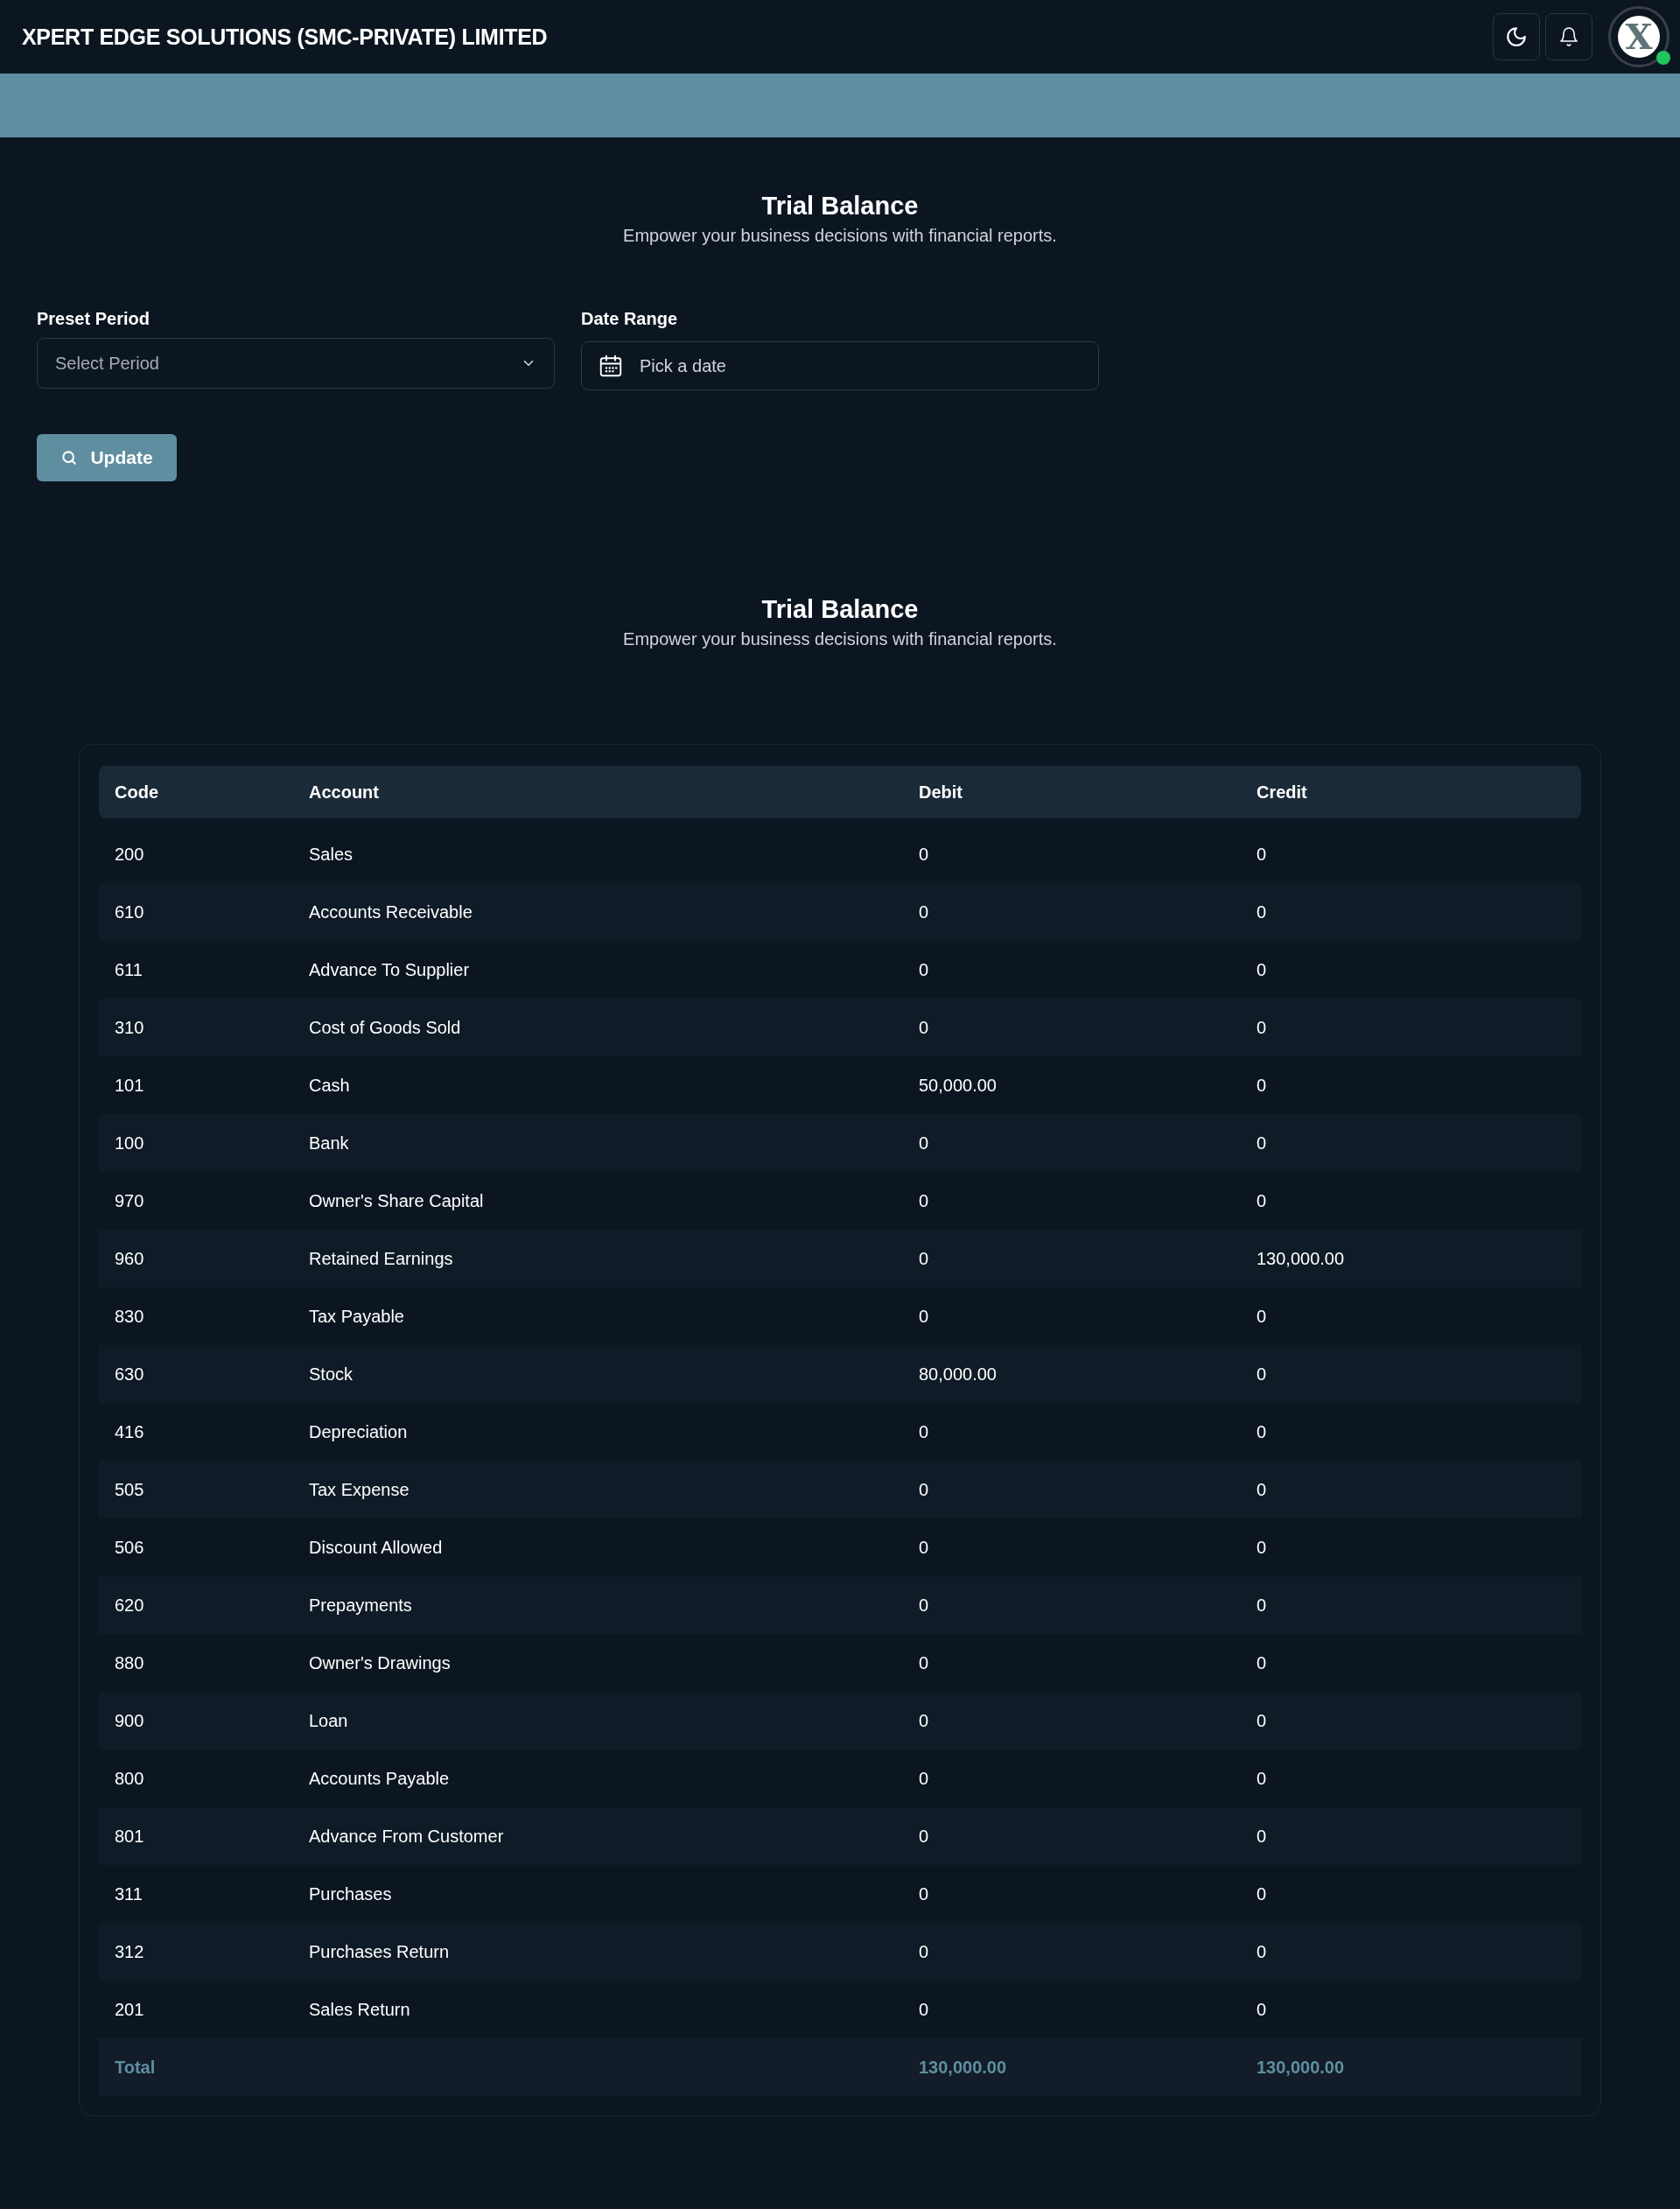 The width and height of the screenshot is (1680, 2209). I want to click on table-cell-text: Sales, so click(331, 854).